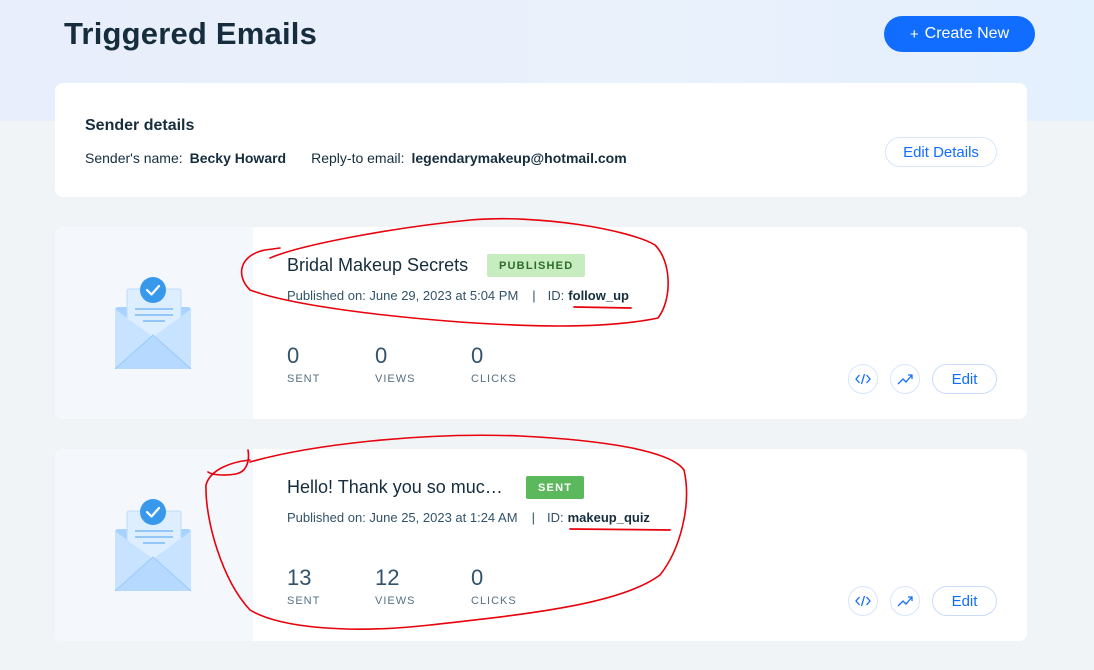 This screenshot has height=670, width=1094. I want to click on published-date: Published on: June 29, 2023 at 5:04 PM, so click(403, 295).